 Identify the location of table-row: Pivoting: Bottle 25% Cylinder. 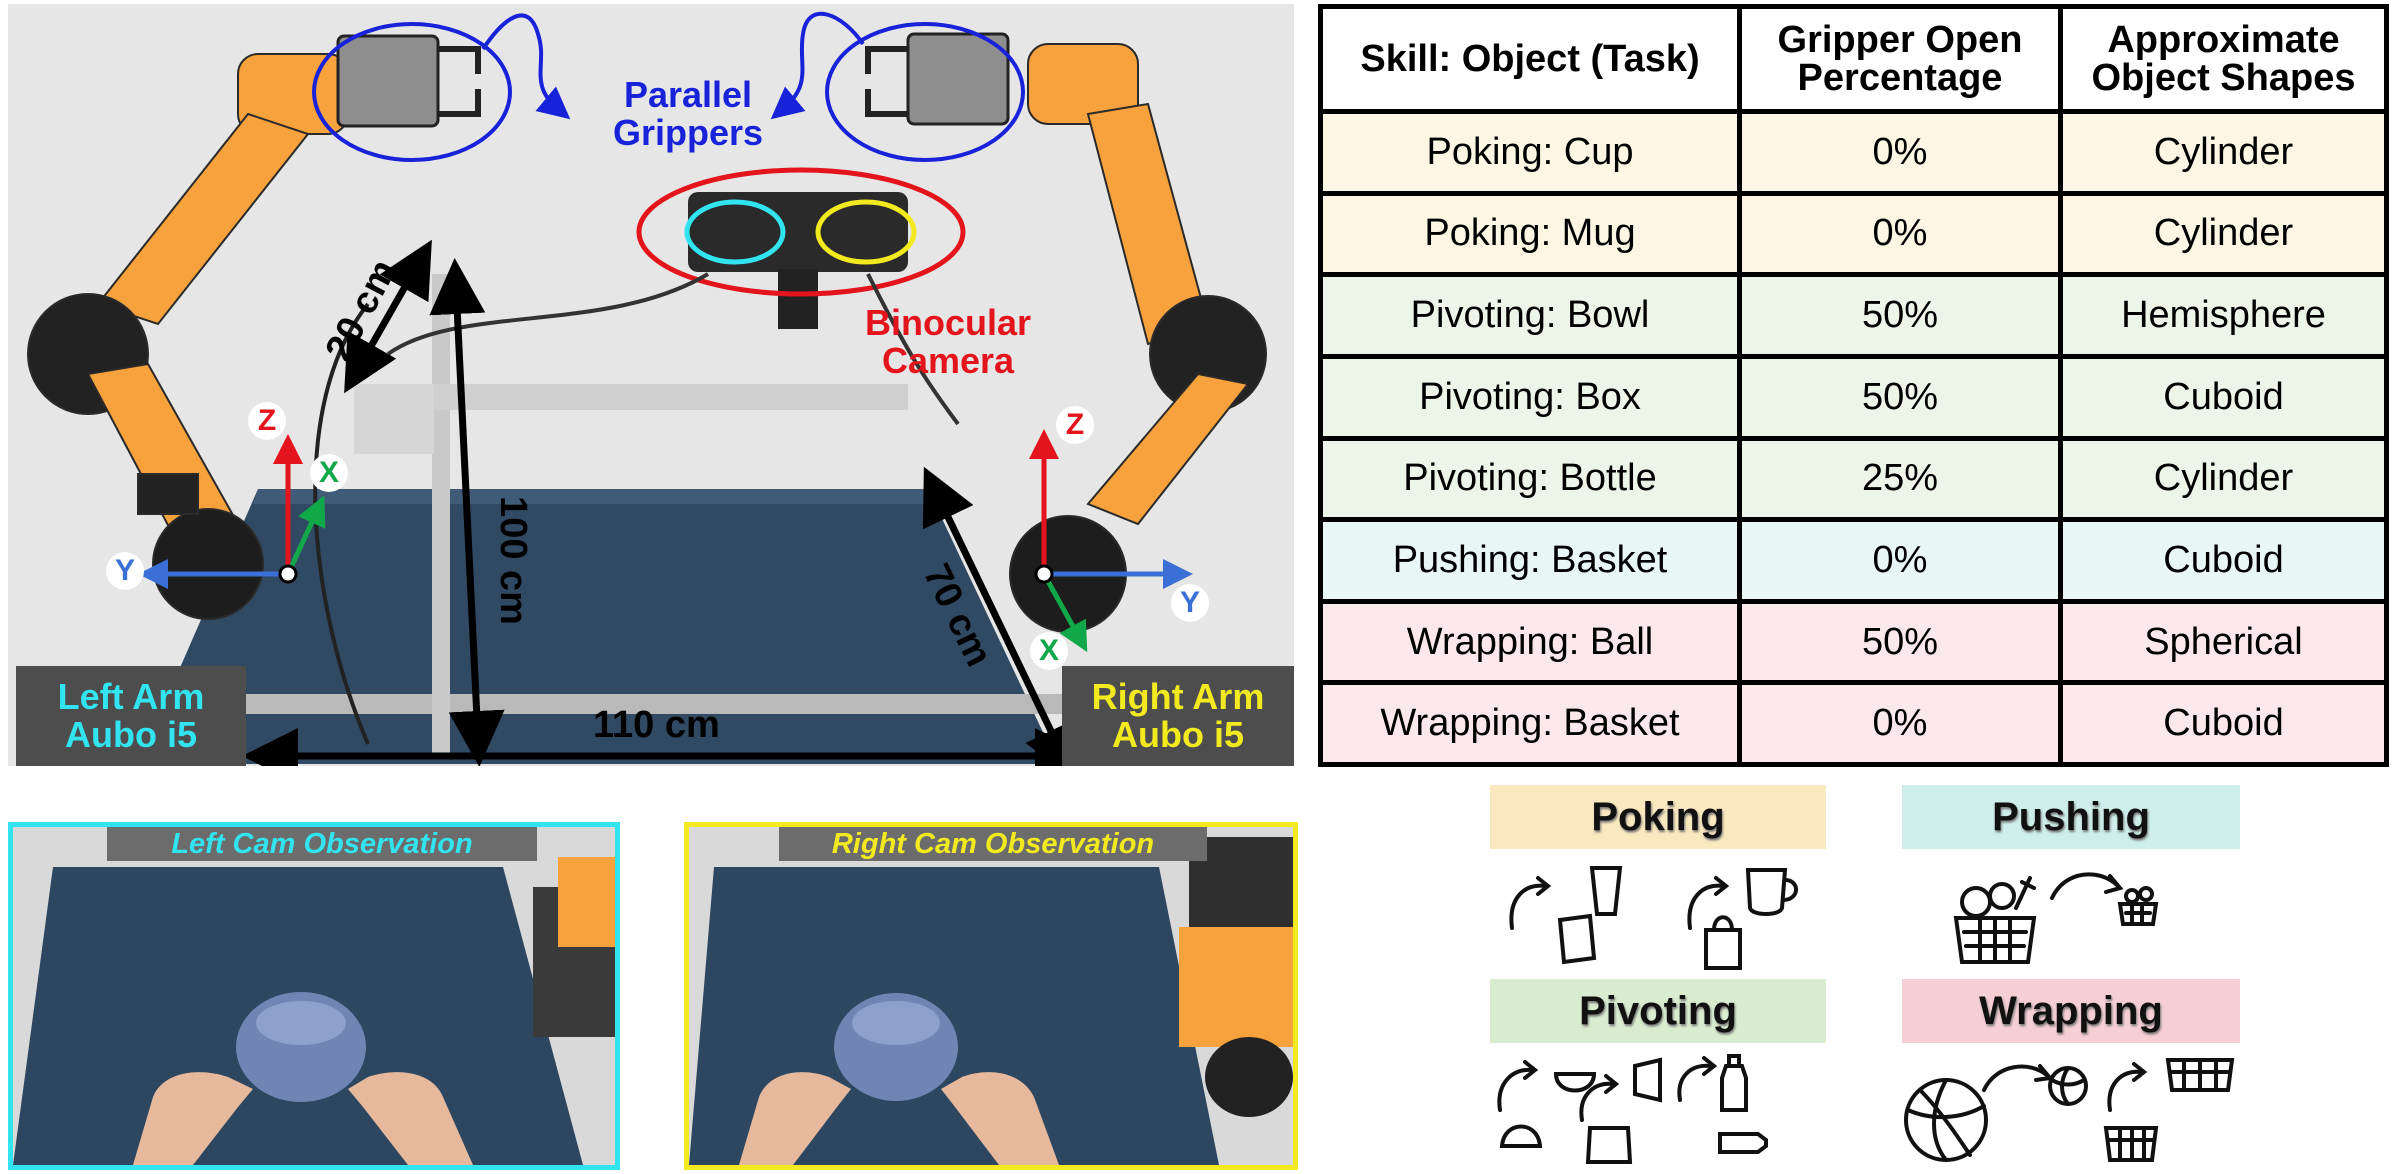
(1853, 479).